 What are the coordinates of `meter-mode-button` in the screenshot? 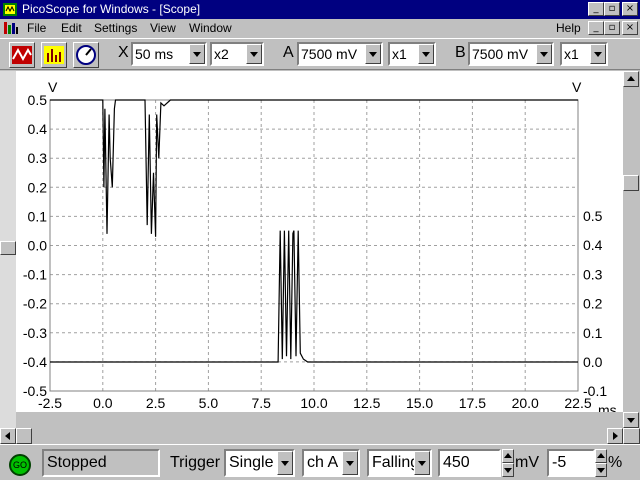 It's located at (86, 55).